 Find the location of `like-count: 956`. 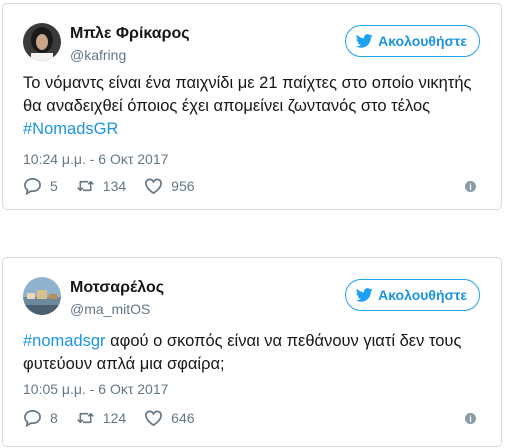

like-count: 956 is located at coordinates (183, 186).